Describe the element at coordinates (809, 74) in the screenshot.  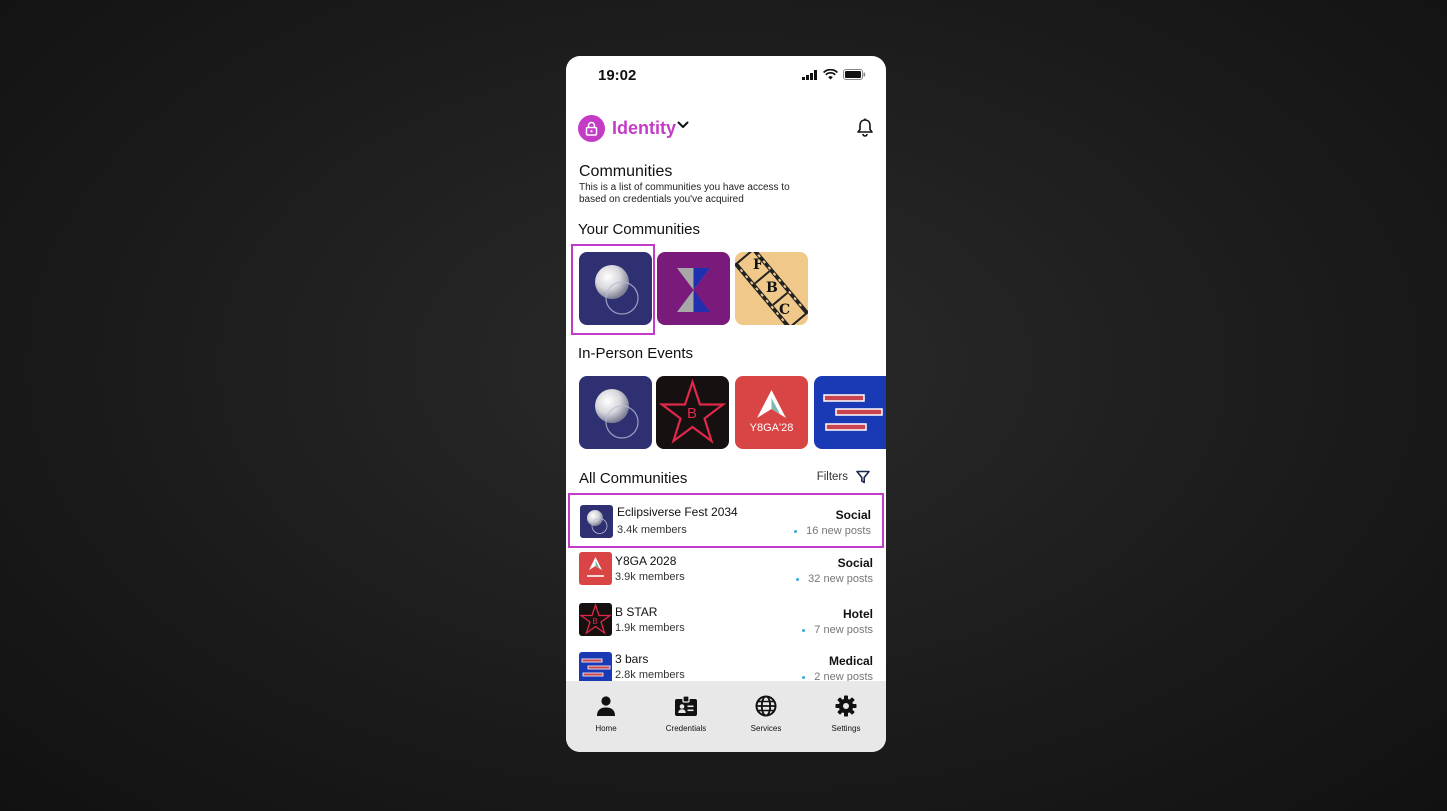
I see `cellular-signal-icon` at that location.